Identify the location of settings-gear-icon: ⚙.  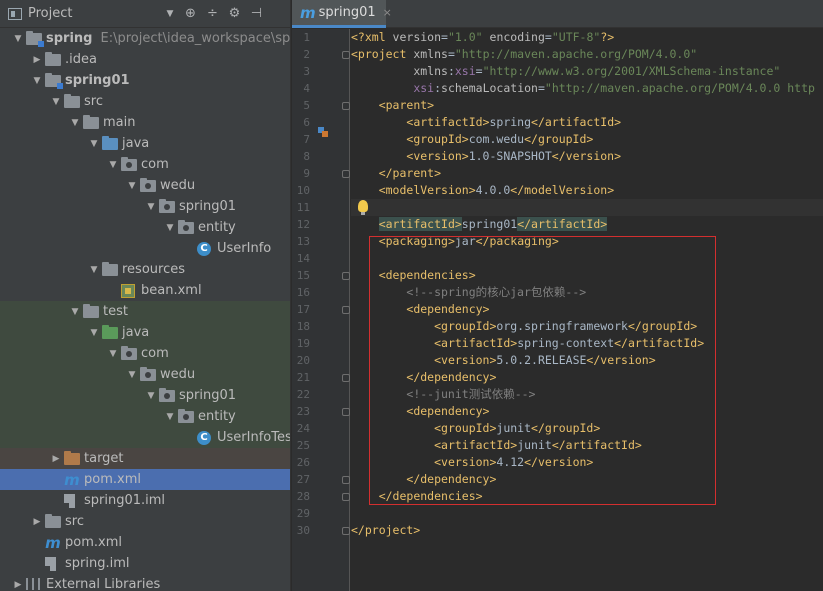
(234, 13).